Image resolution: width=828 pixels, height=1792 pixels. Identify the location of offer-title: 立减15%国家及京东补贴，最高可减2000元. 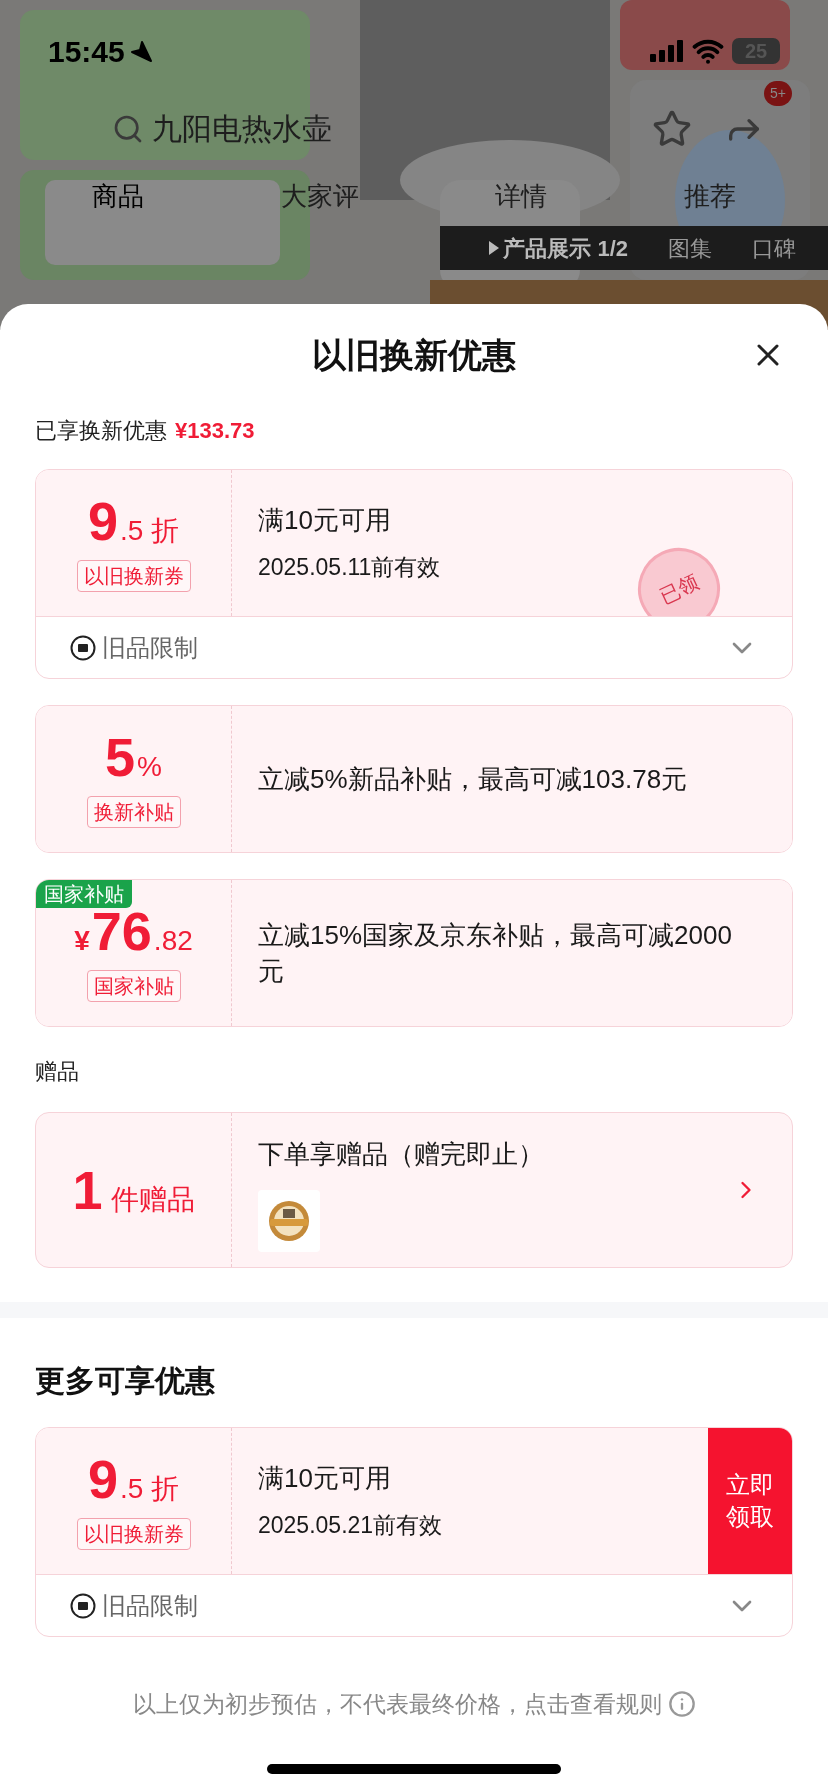
(495, 953).